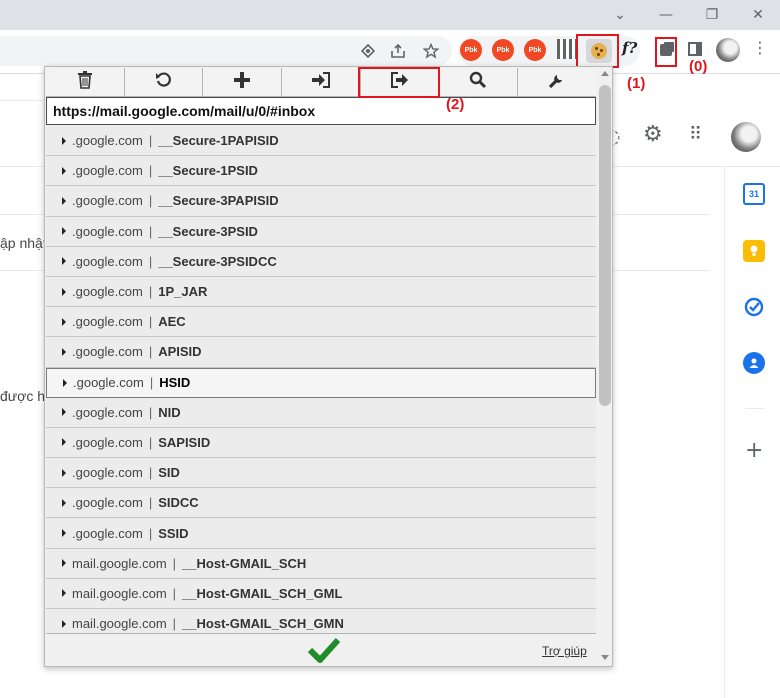 This screenshot has height=698, width=780. I want to click on scrollbar-thumb, so click(605, 245).